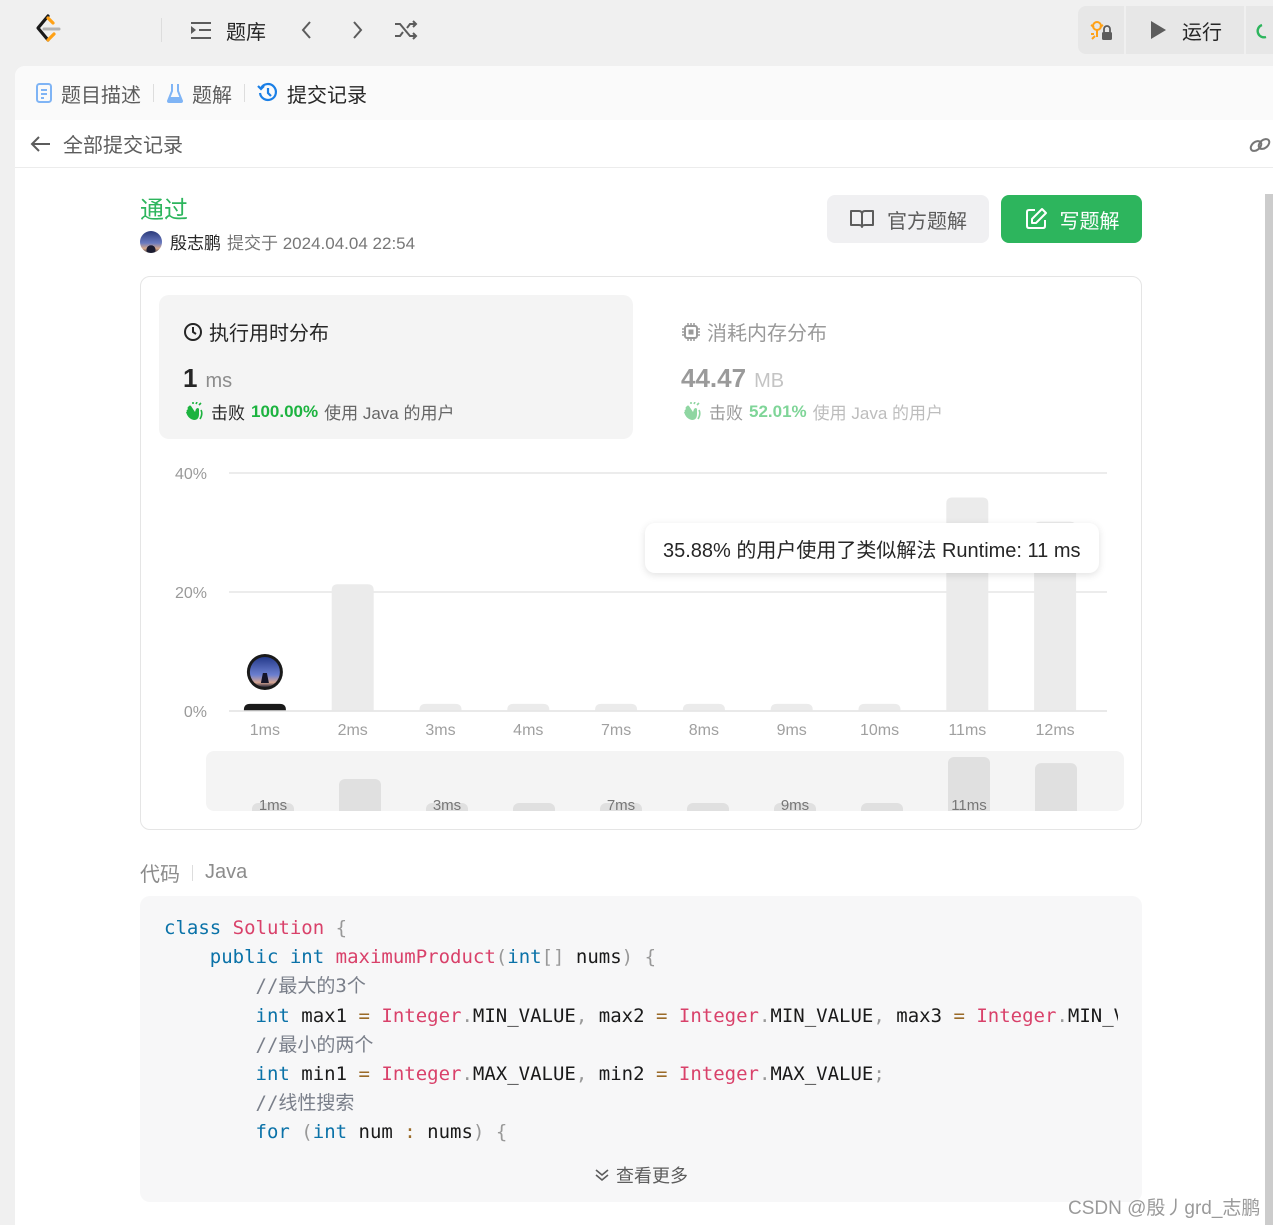 The height and width of the screenshot is (1225, 1273). I want to click on memory-unit: MB, so click(769, 381).